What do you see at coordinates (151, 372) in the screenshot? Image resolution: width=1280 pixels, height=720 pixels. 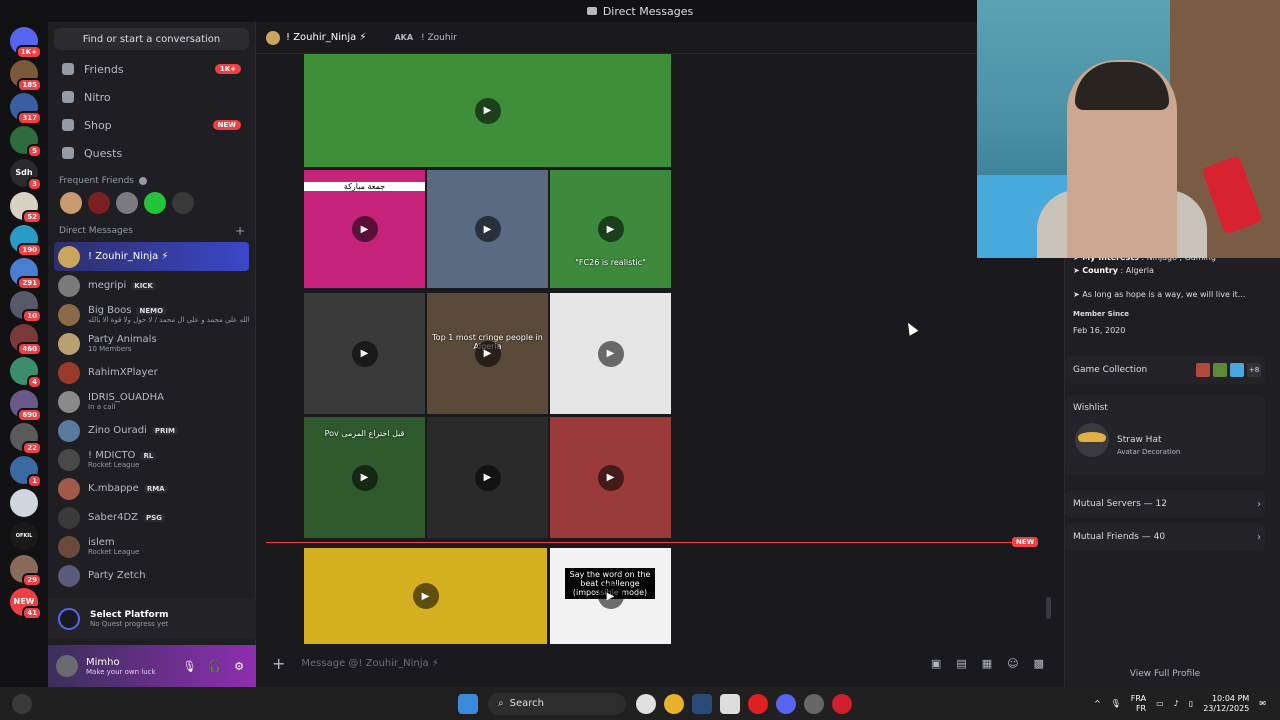 I see `dm-item: RahimXPlayer` at bounding box center [151, 372].